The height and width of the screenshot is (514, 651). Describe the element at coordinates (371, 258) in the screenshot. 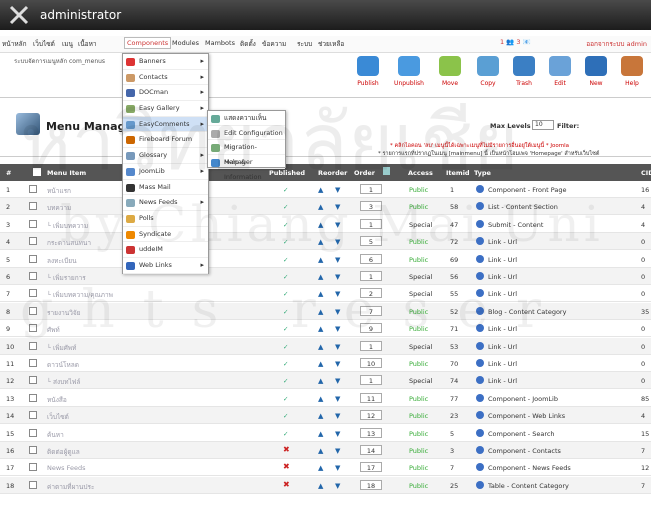

I see `order-input: 6` at that location.